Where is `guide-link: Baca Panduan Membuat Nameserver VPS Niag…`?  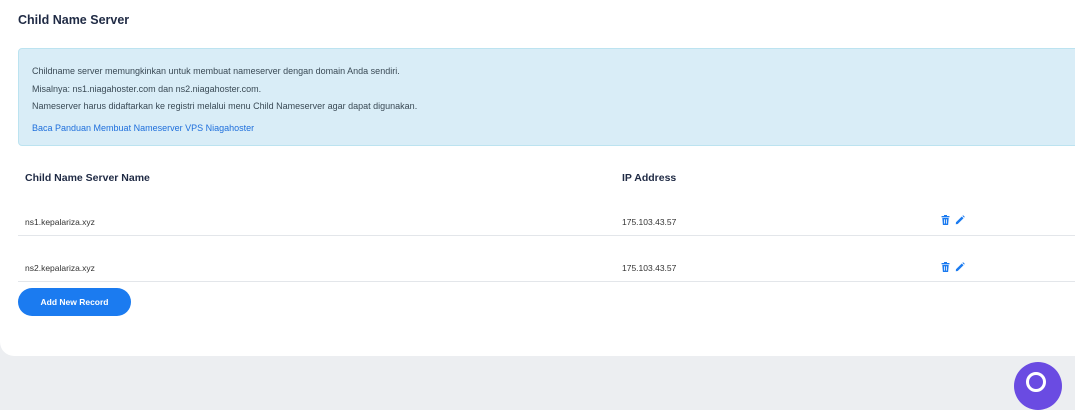 guide-link: Baca Panduan Membuat Nameserver VPS Niag… is located at coordinates (143, 129).